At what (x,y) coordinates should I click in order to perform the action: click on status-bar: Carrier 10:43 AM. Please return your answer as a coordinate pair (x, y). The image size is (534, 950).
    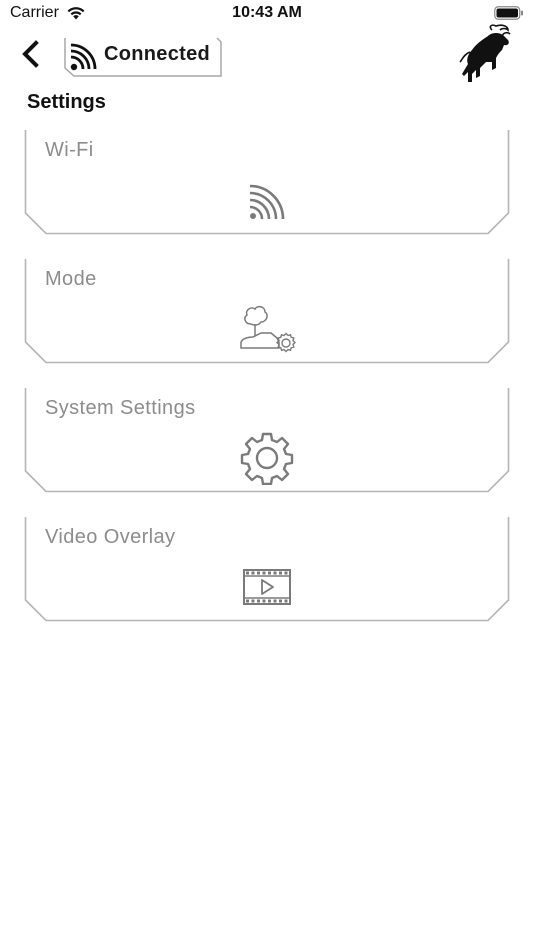
    Looking at the image, I should click on (267, 15).